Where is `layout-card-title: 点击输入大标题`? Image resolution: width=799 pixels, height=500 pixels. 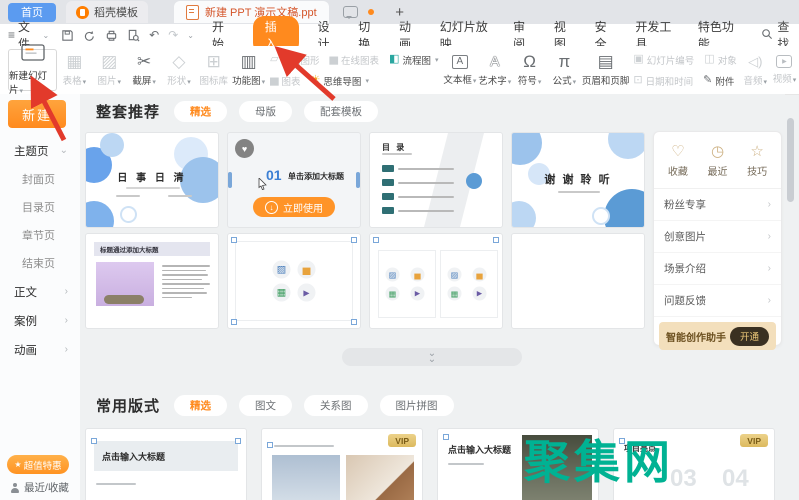 layout-card-title: 点击输入大标题 is located at coordinates (166, 464).